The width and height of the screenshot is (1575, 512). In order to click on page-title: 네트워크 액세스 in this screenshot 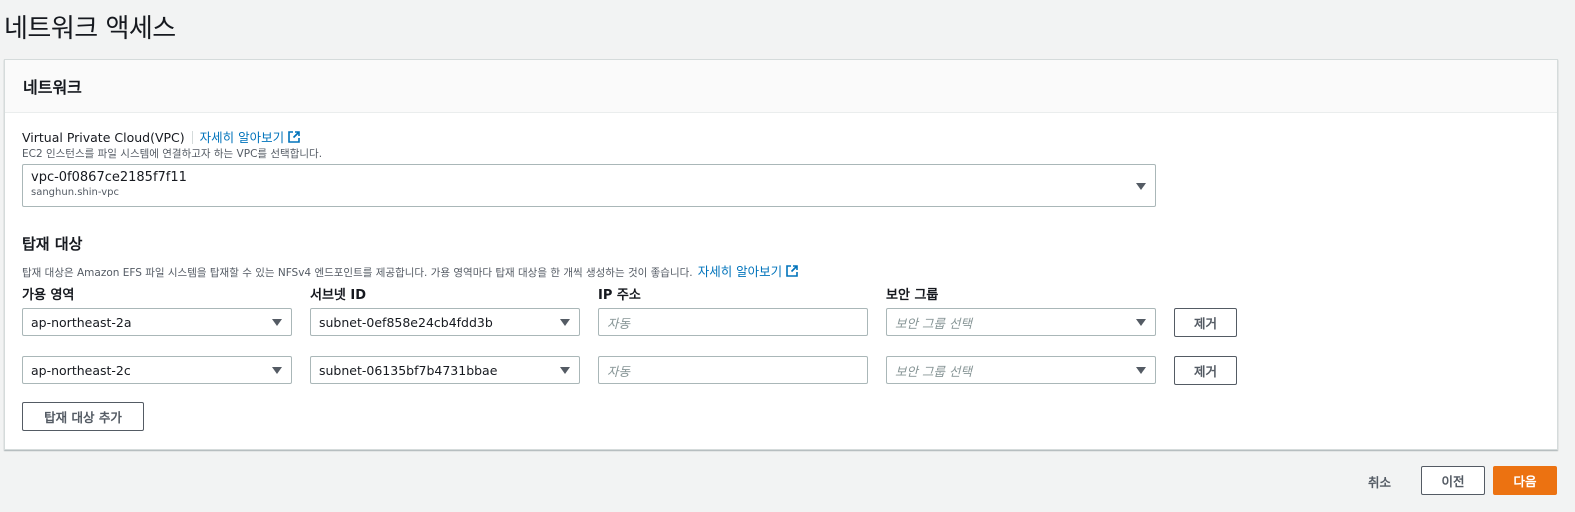, I will do `click(90, 29)`.